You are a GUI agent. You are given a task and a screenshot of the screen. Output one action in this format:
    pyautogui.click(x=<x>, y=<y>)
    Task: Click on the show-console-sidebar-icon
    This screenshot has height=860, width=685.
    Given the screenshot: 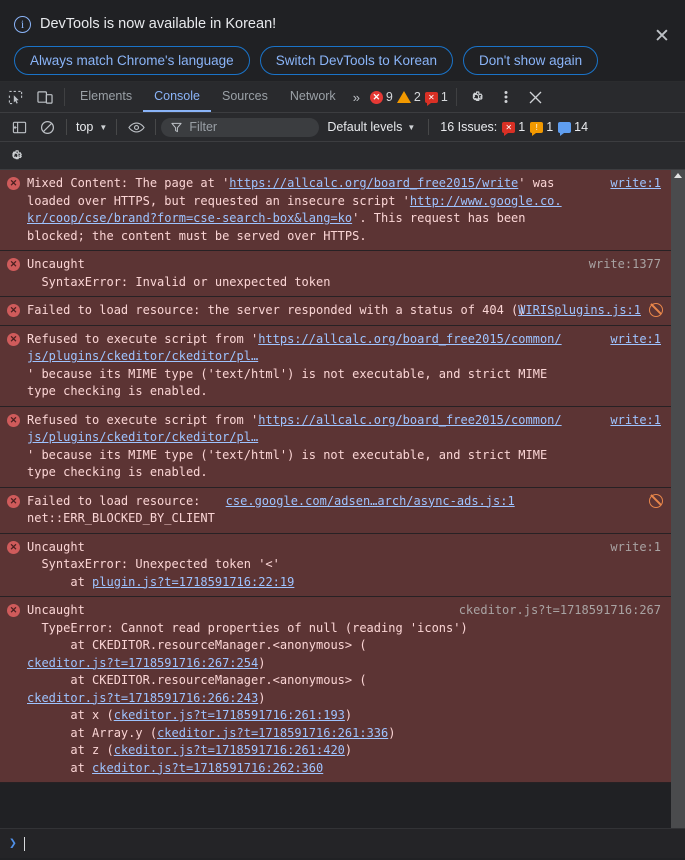 What is the action you would take?
    pyautogui.click(x=19, y=127)
    